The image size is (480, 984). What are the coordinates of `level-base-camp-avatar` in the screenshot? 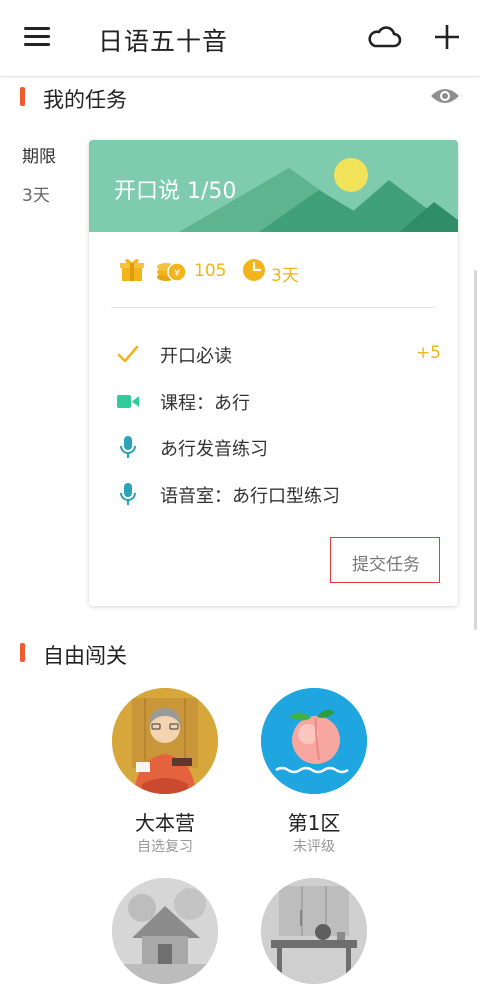 It's located at (165, 741).